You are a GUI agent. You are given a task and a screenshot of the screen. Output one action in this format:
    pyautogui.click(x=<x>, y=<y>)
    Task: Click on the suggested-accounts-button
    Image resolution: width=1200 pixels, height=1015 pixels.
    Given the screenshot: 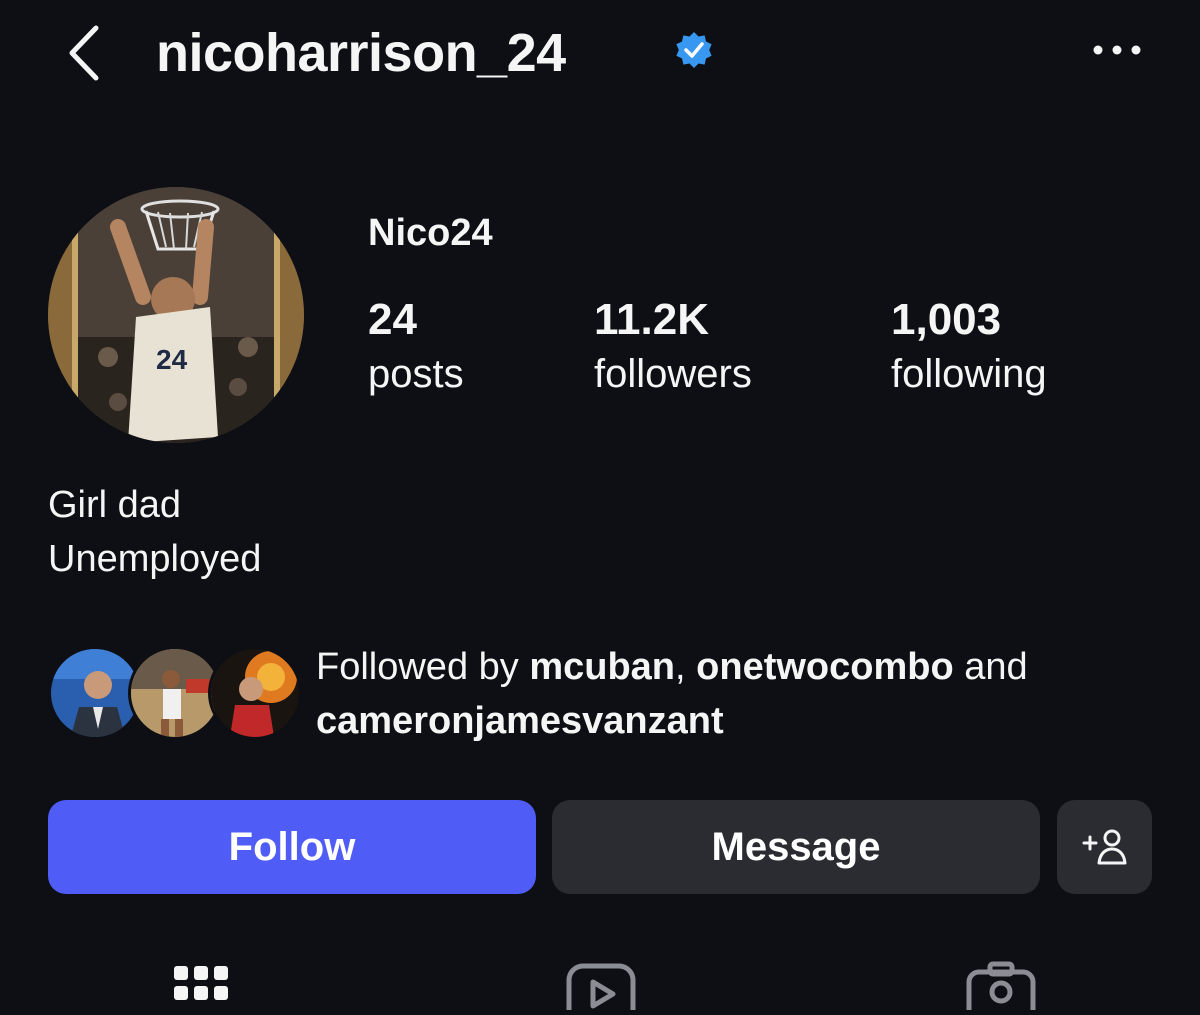 What is the action you would take?
    pyautogui.click(x=1104, y=847)
    